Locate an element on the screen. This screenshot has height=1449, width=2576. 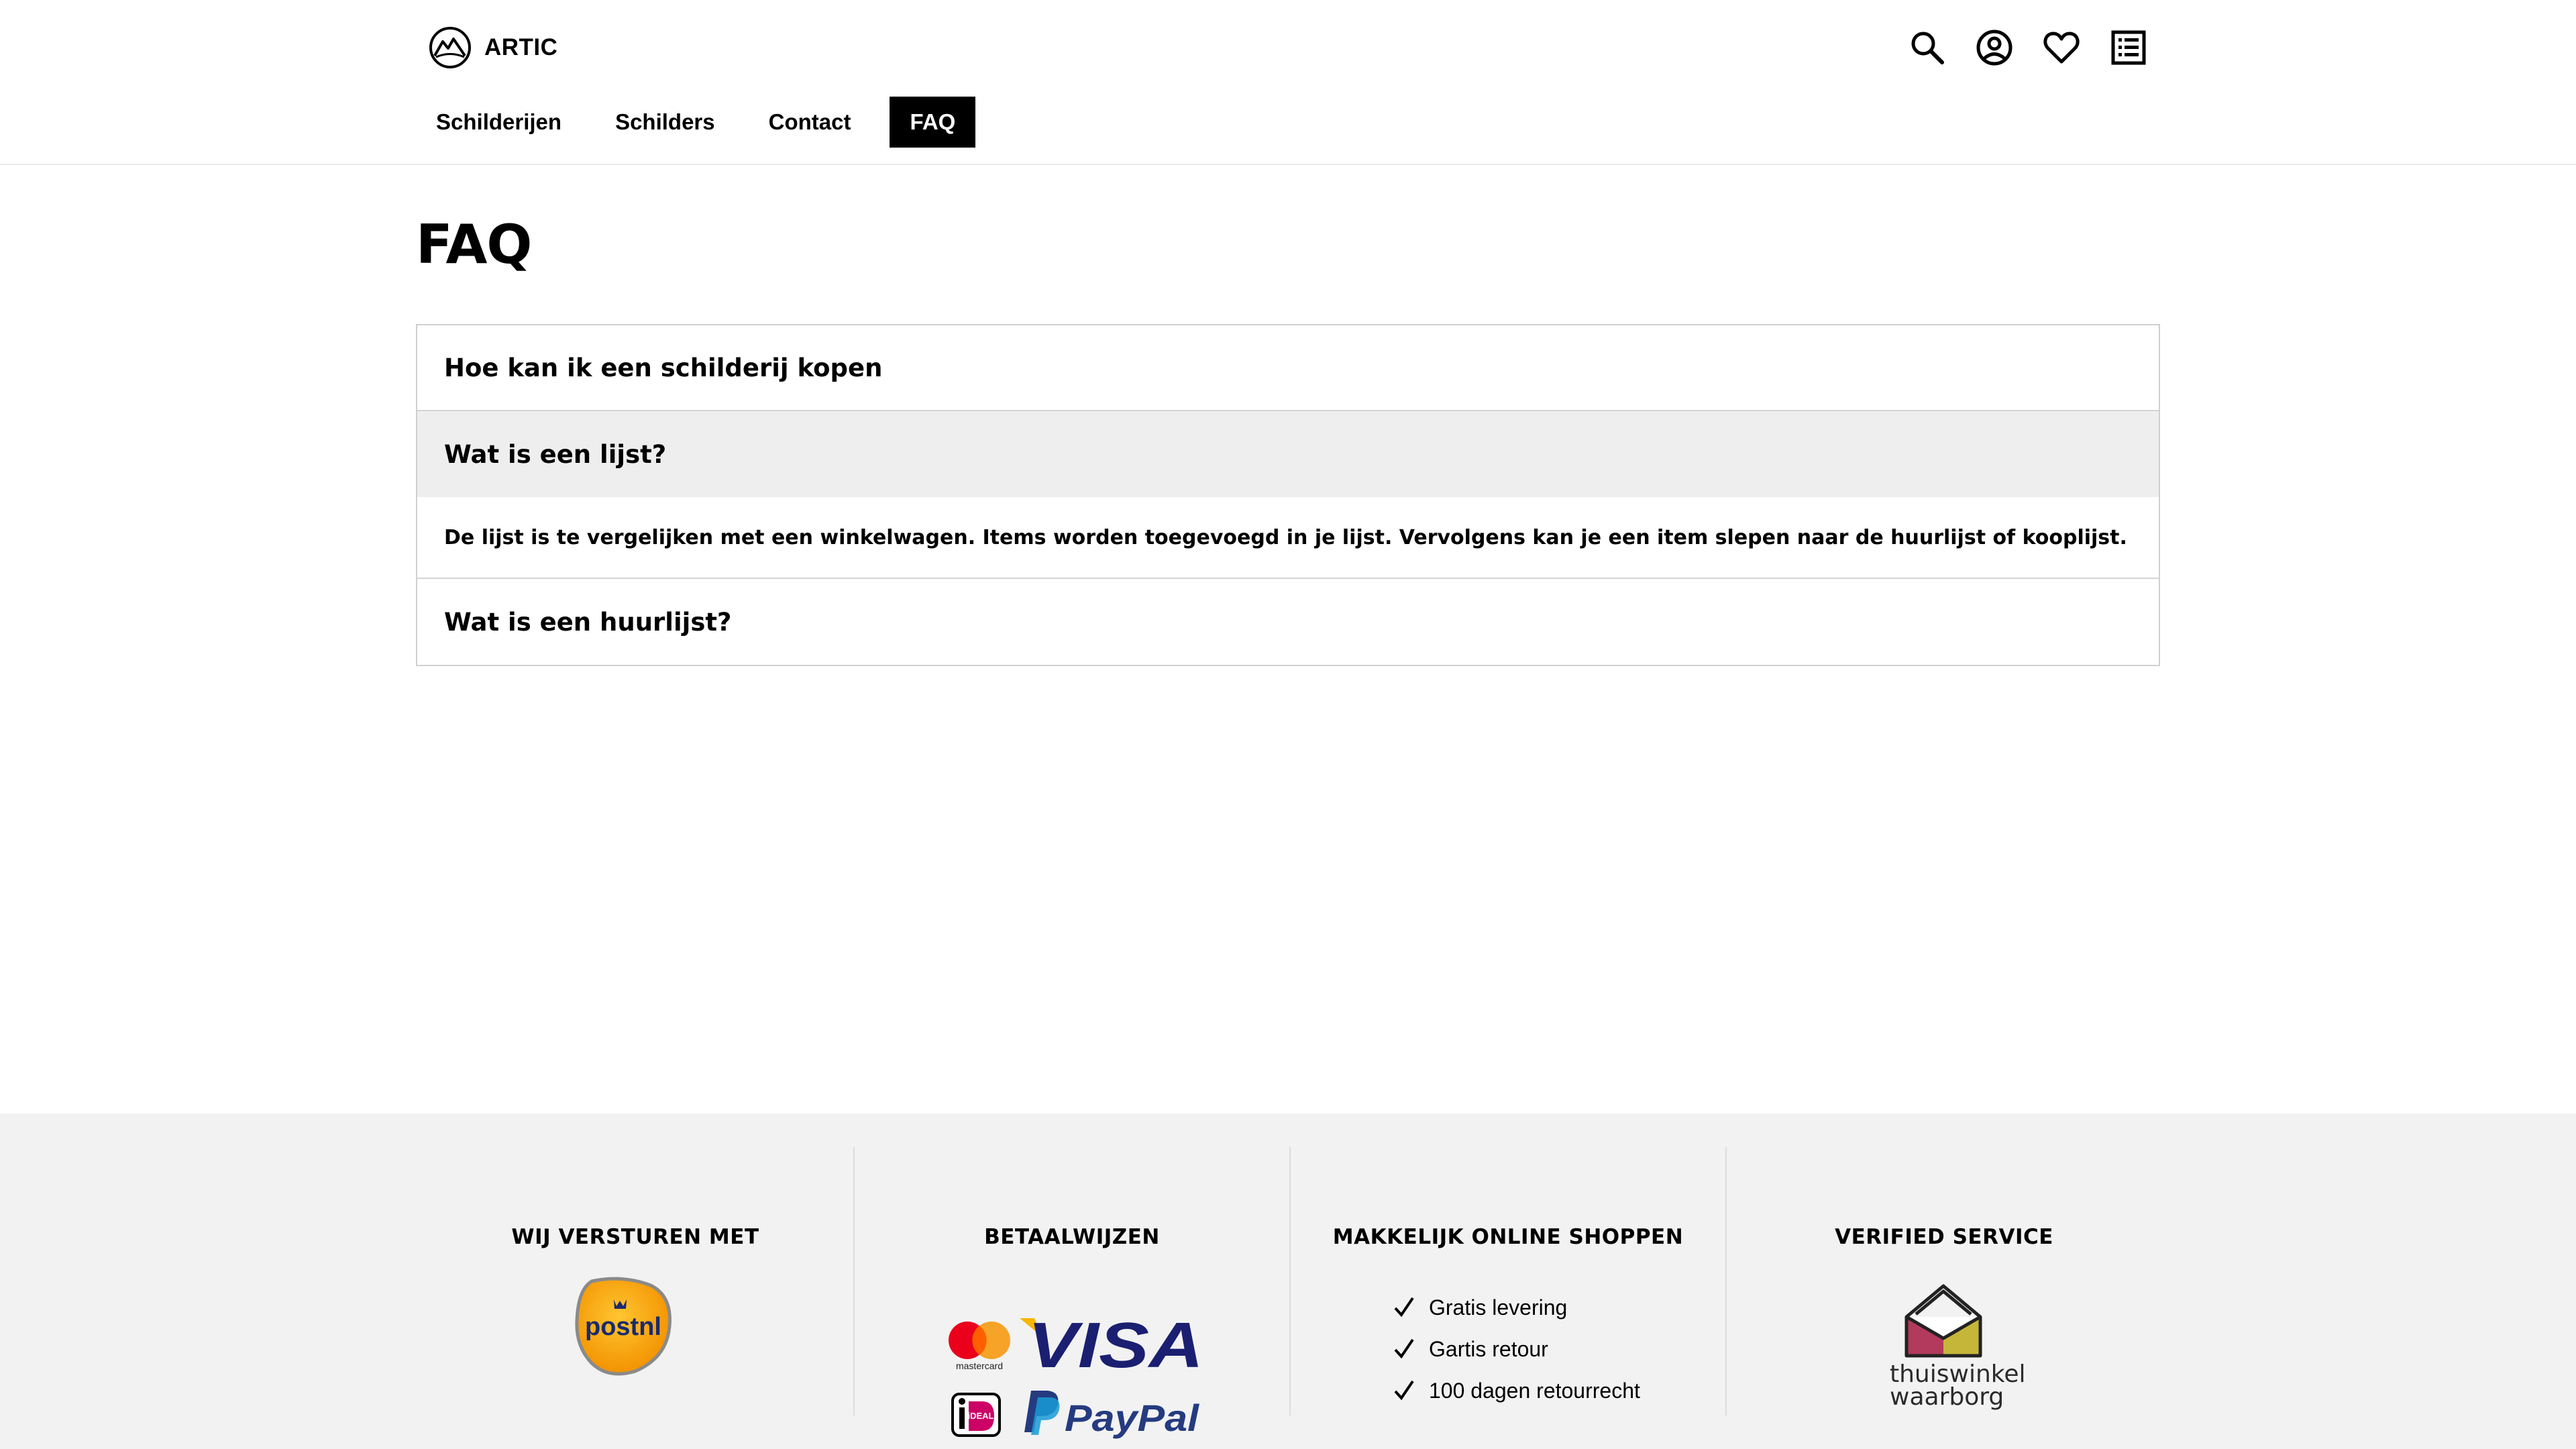
svg-text: PayPal is located at coordinates (1132, 1418).